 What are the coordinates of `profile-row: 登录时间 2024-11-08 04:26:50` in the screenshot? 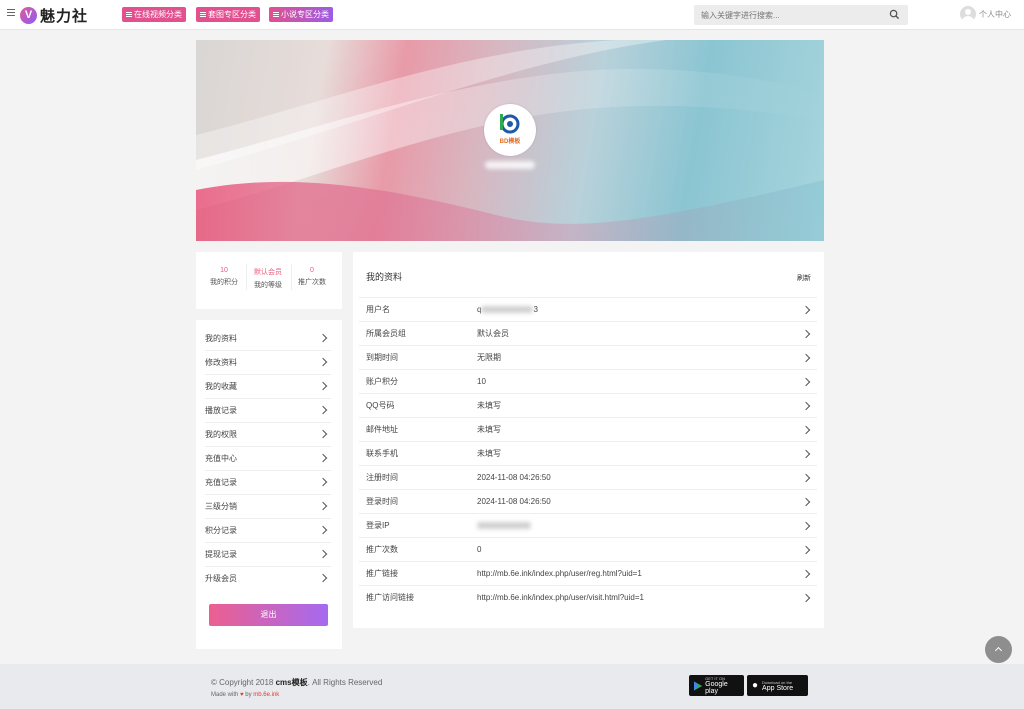 It's located at (588, 501).